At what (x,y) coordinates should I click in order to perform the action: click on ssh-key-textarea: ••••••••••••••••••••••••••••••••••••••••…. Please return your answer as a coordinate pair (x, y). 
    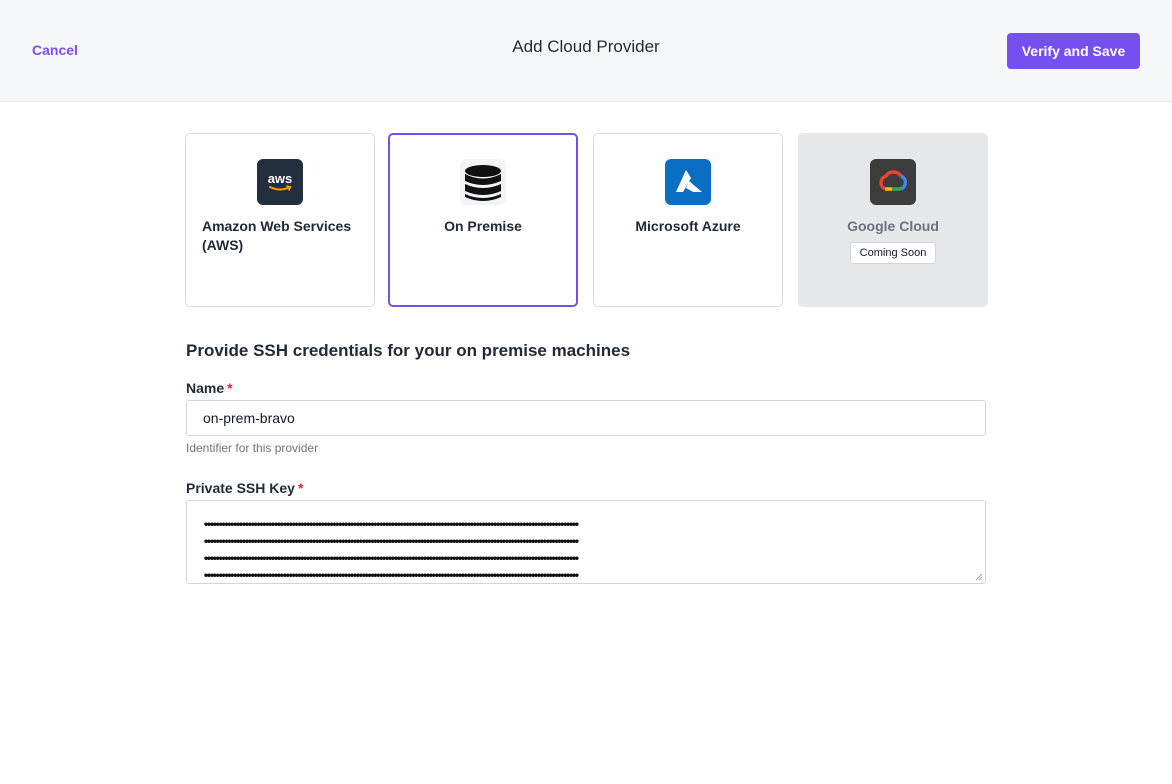
    Looking at the image, I should click on (586, 542).